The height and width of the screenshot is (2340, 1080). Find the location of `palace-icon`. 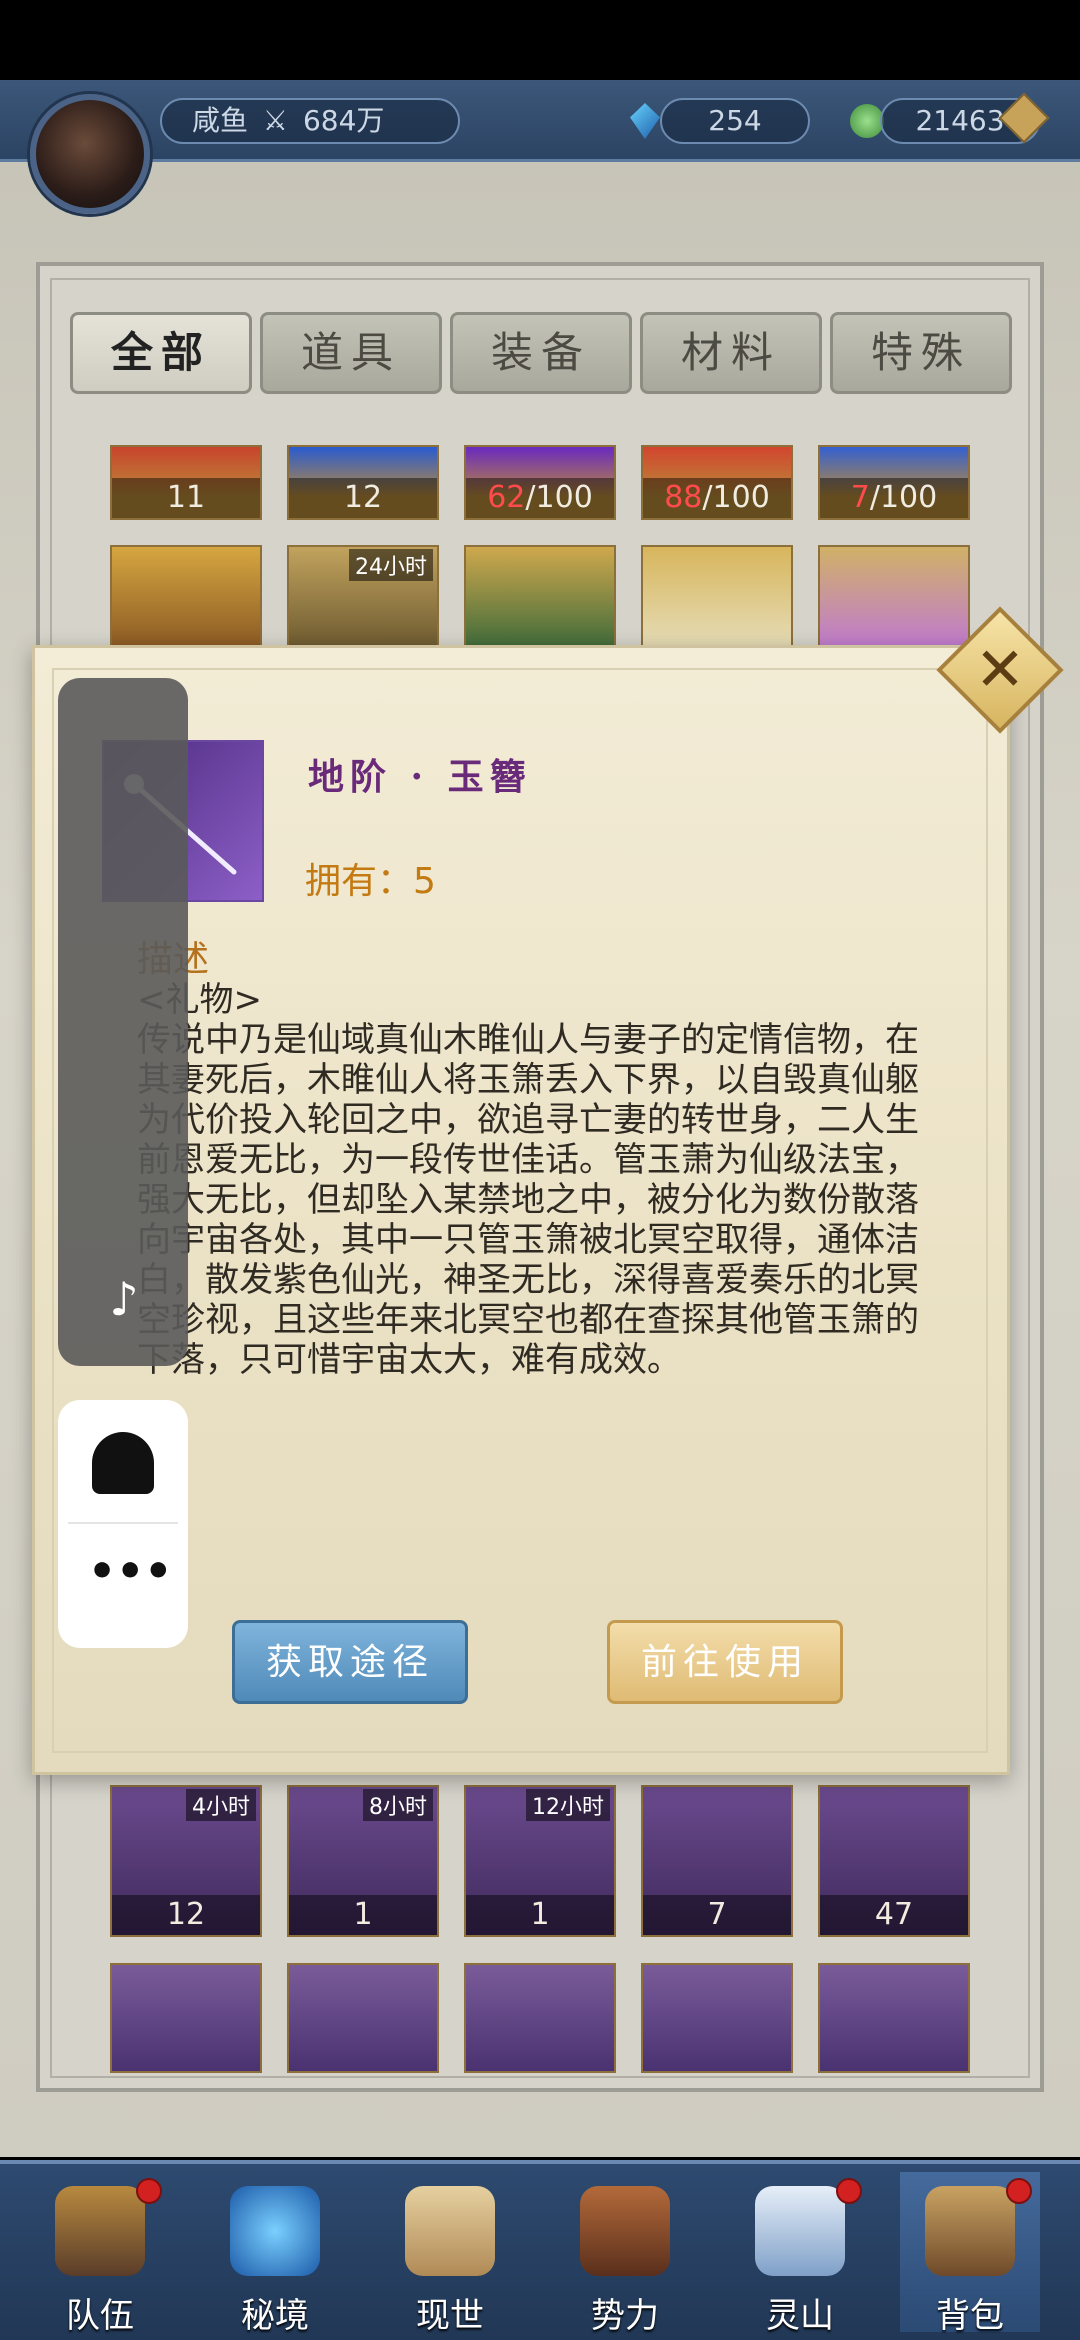

palace-icon is located at coordinates (625, 2231).